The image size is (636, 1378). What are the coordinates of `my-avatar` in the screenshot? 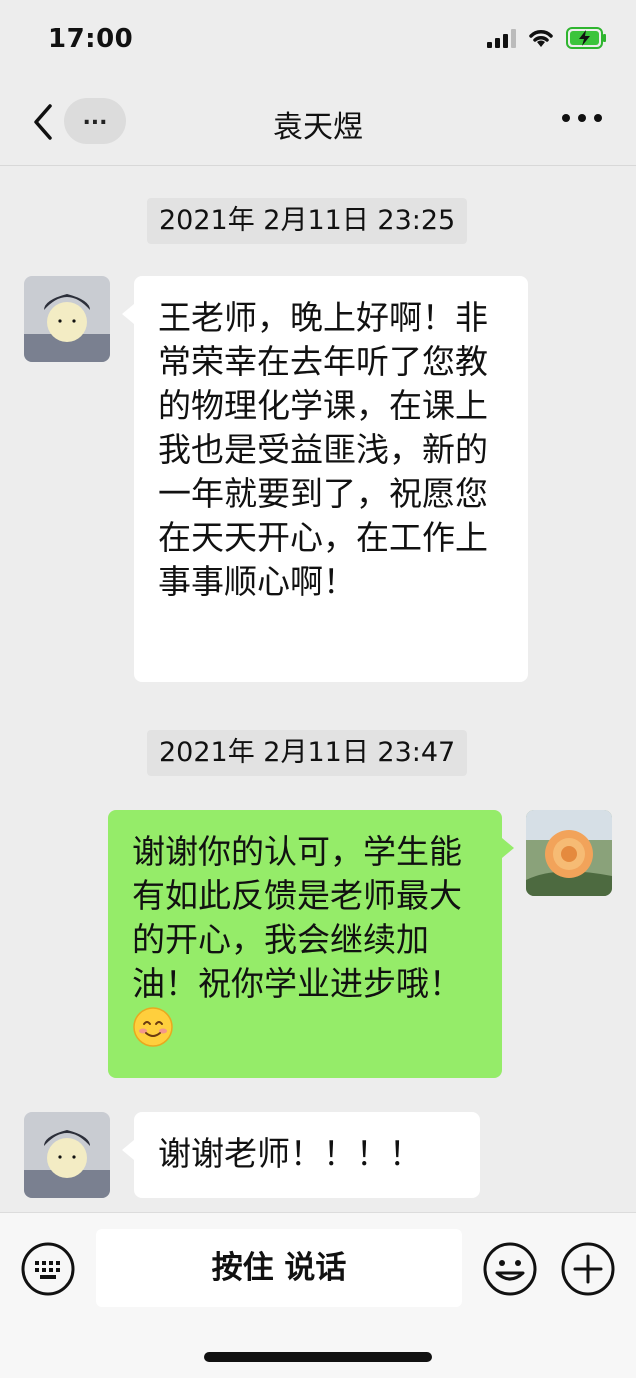 It's located at (569, 853).